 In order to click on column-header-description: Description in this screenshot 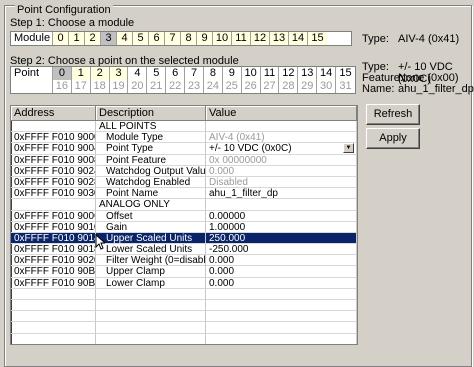, I will do `click(151, 113)`.